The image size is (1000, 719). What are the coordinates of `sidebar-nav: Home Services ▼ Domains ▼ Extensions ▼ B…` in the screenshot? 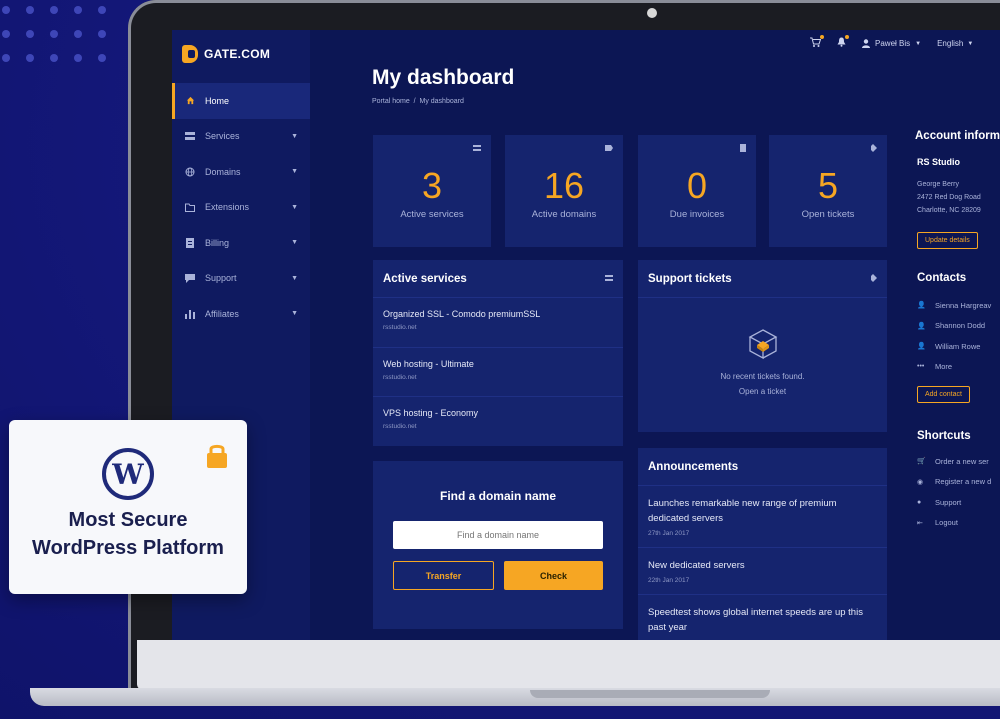 It's located at (241, 207).